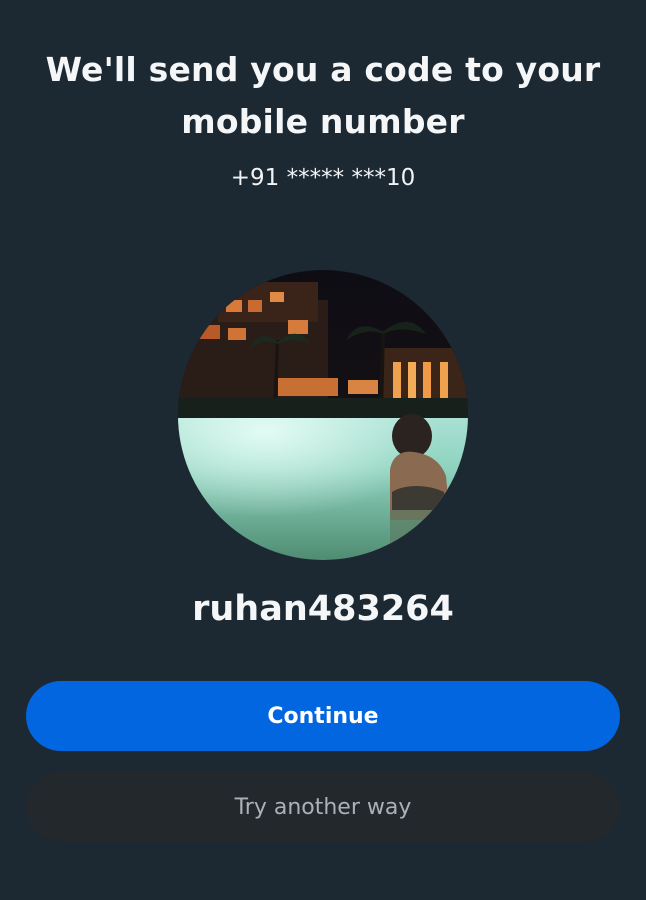 The image size is (646, 900). Describe the element at coordinates (323, 121) in the screenshot. I see `page-title-line-2: mobile number` at that location.